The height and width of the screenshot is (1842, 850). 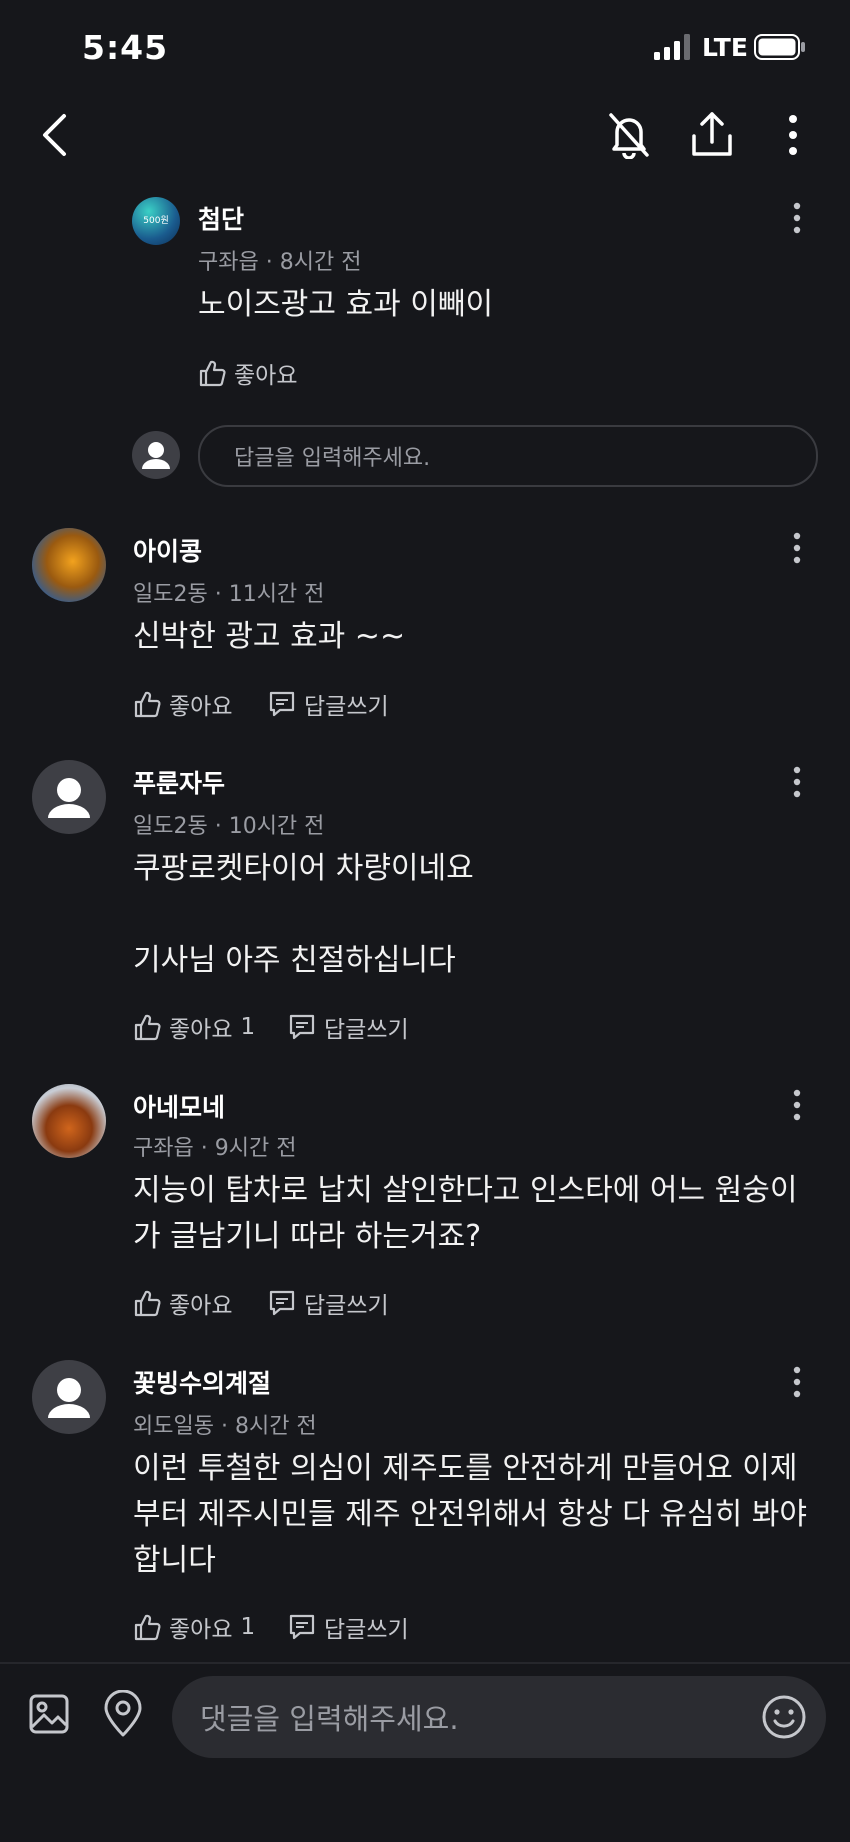 I want to click on comment-text: 신박한 광고 효과 ~~, so click(x=269, y=636).